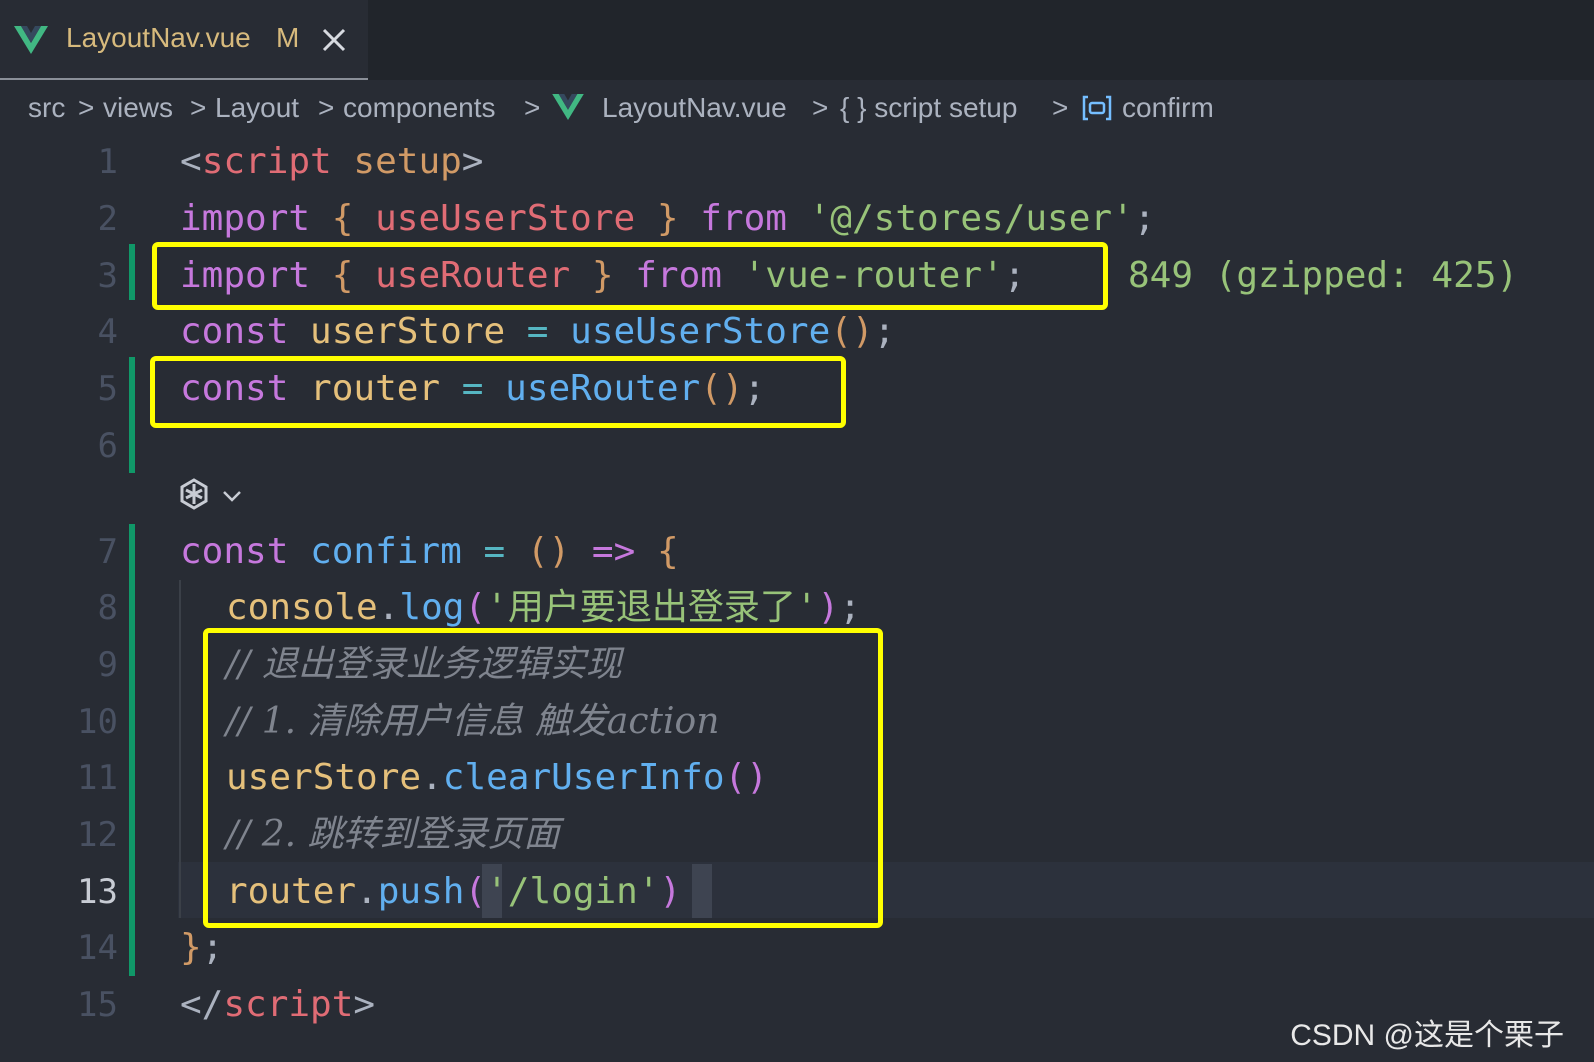 This screenshot has height=1062, width=1594. Describe the element at coordinates (277, 1005) in the screenshot. I see `code-line-15: </script>` at that location.